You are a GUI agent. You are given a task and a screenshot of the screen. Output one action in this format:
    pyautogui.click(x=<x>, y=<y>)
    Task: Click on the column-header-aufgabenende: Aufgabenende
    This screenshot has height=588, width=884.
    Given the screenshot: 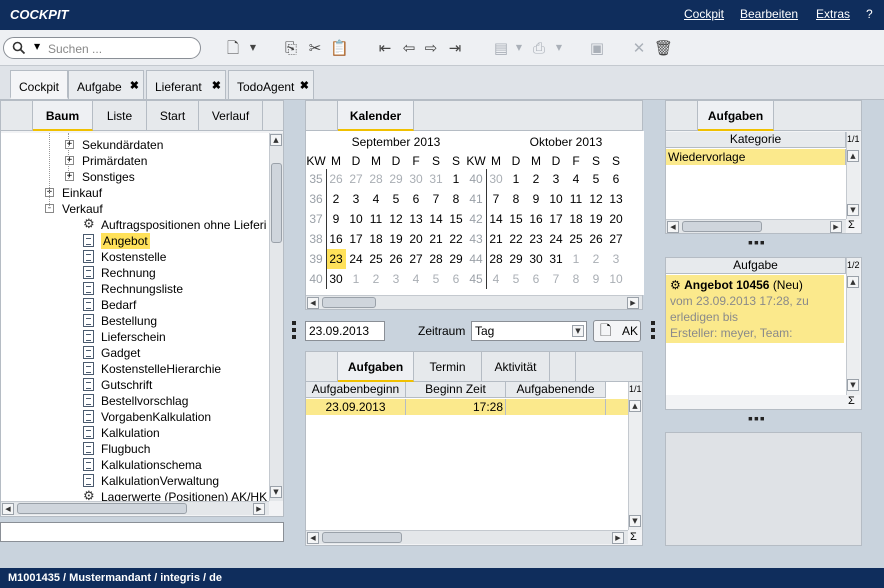 What is the action you would take?
    pyautogui.click(x=556, y=390)
    